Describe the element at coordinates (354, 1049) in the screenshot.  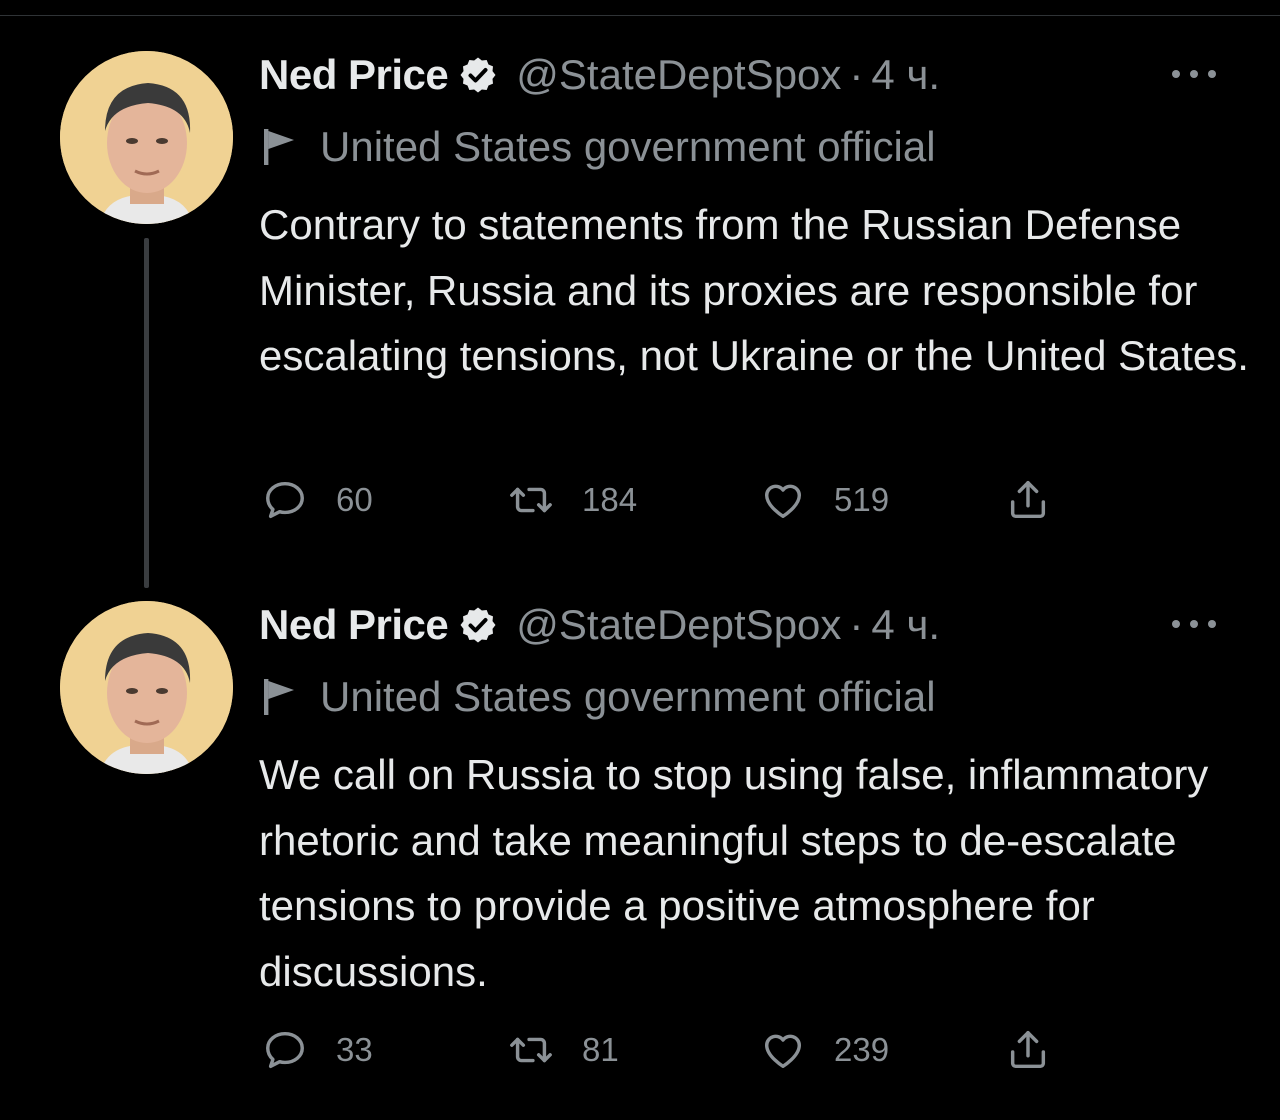
I see `reply-count: 33` at that location.